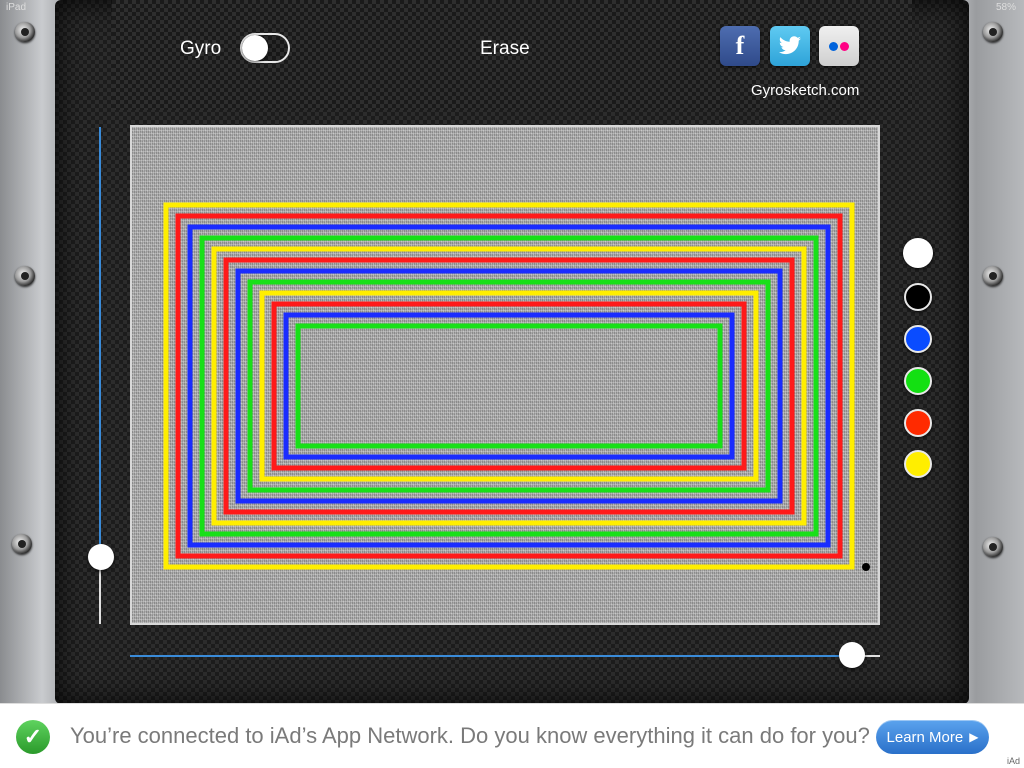  I want to click on learn-more-button: Learn More ▶, so click(932, 737).